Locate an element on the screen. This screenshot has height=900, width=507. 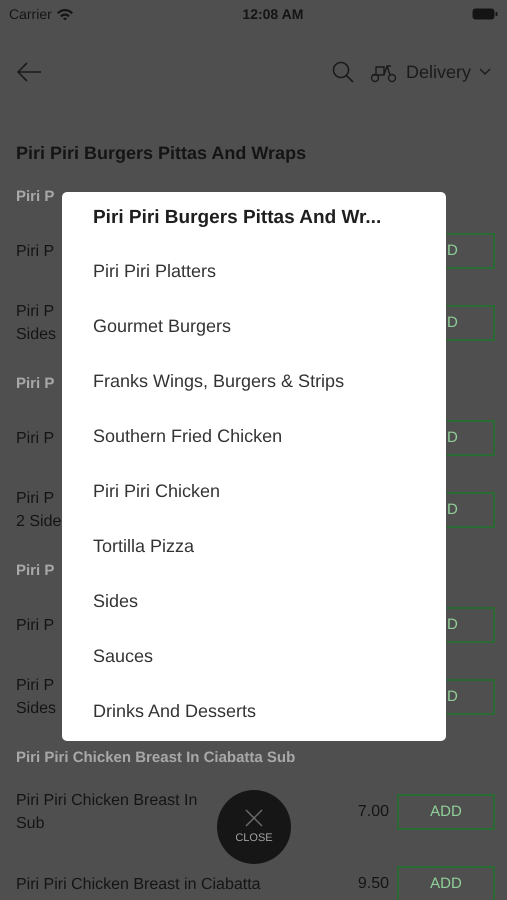
close-button: CLOSE is located at coordinates (254, 827).